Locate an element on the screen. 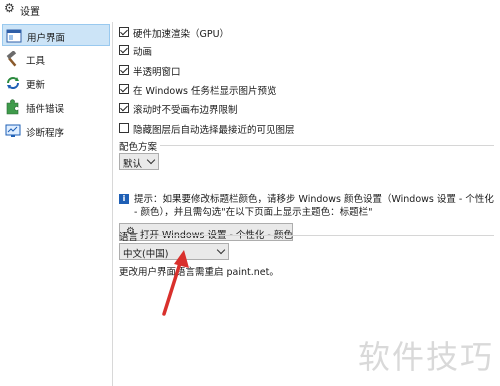  sidebar-item-updates: 更新 is located at coordinates (56, 83).